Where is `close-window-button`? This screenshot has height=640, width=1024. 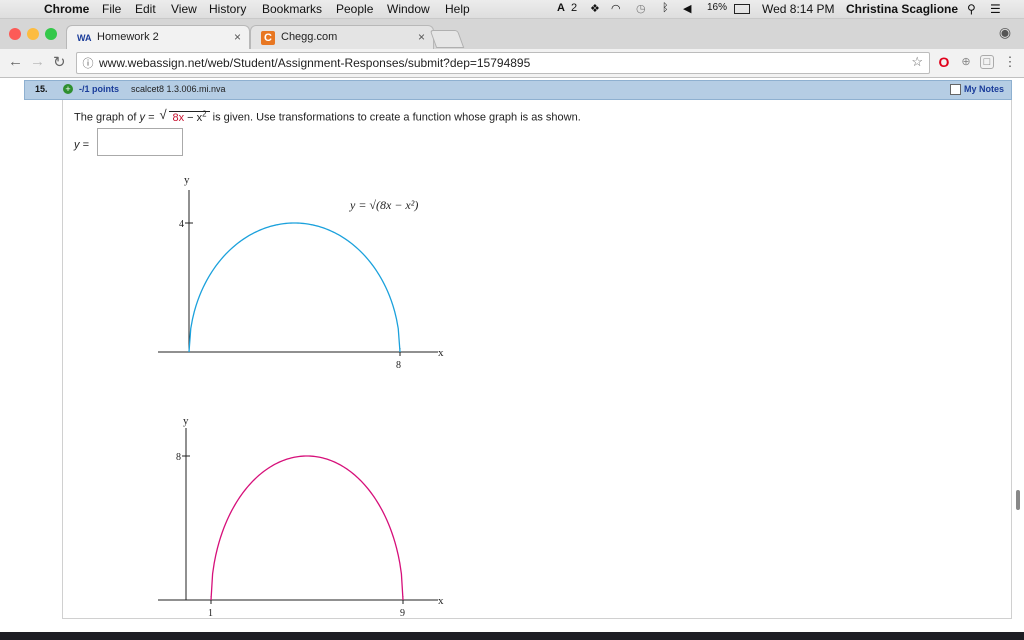
close-window-button is located at coordinates (15, 34).